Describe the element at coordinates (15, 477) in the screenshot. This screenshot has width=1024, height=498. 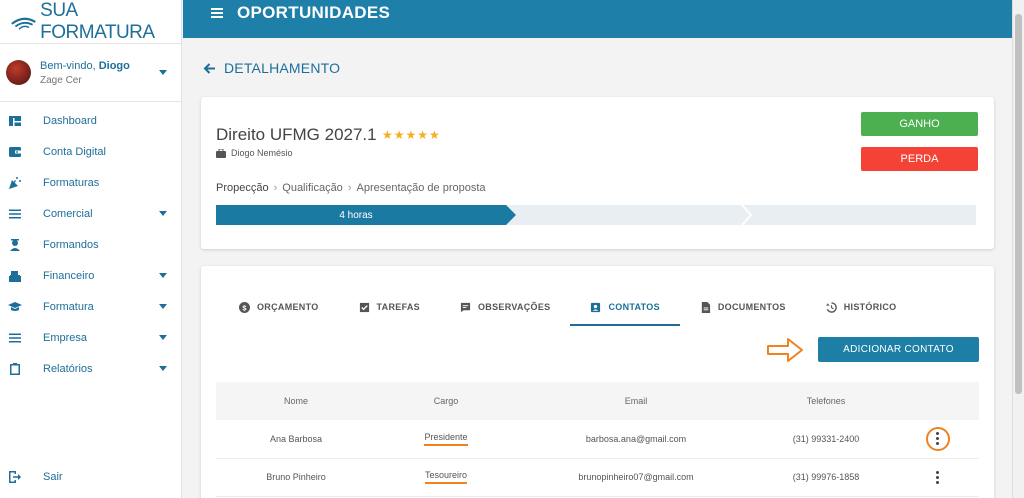
I see `logout-icon` at that location.